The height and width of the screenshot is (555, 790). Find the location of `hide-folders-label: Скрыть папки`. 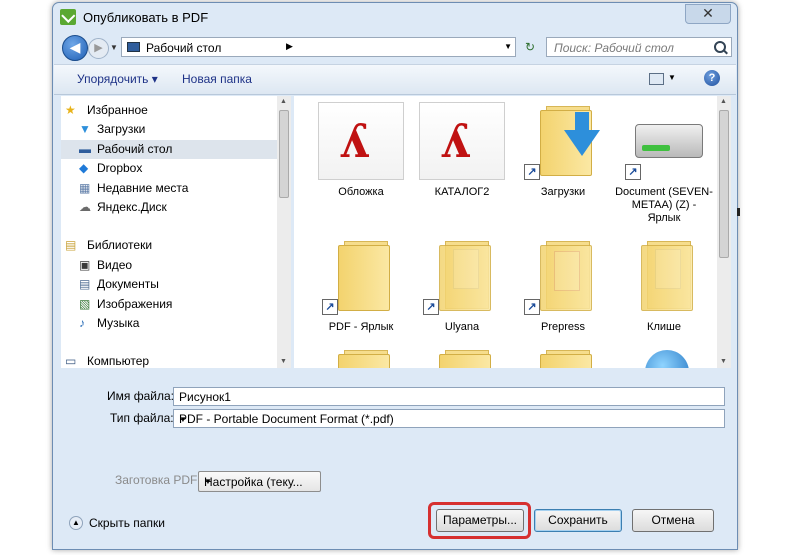

hide-folders-label: Скрыть папки is located at coordinates (127, 523).